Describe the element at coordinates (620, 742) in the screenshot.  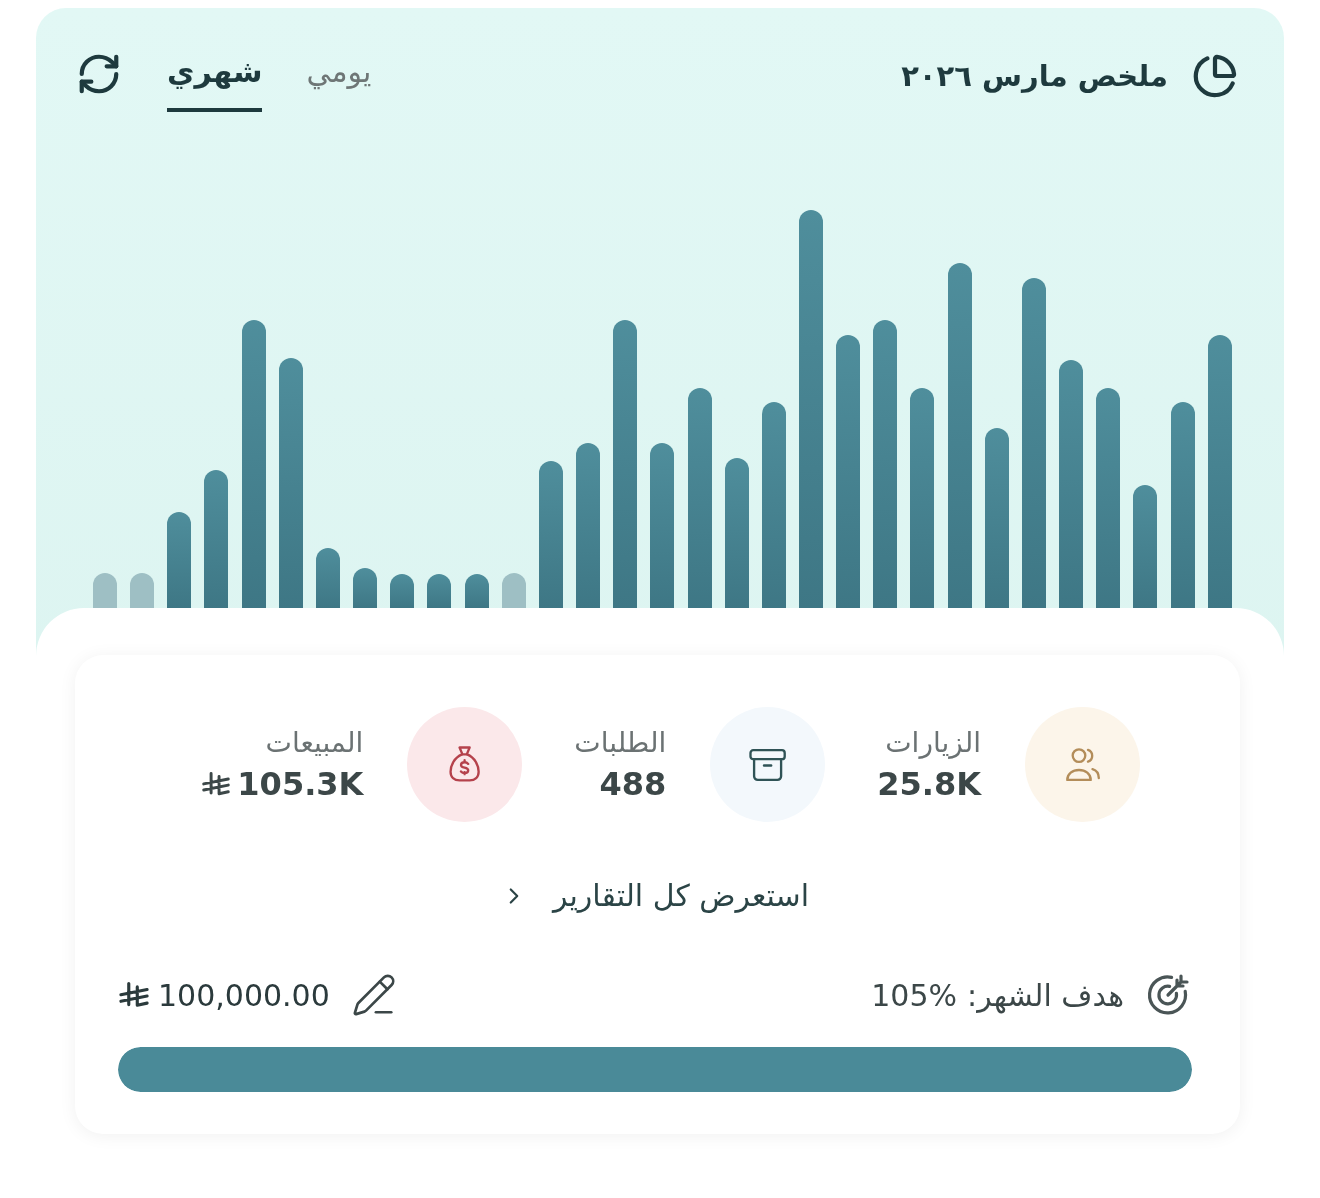
I see `stat-label: الطلبات` at that location.